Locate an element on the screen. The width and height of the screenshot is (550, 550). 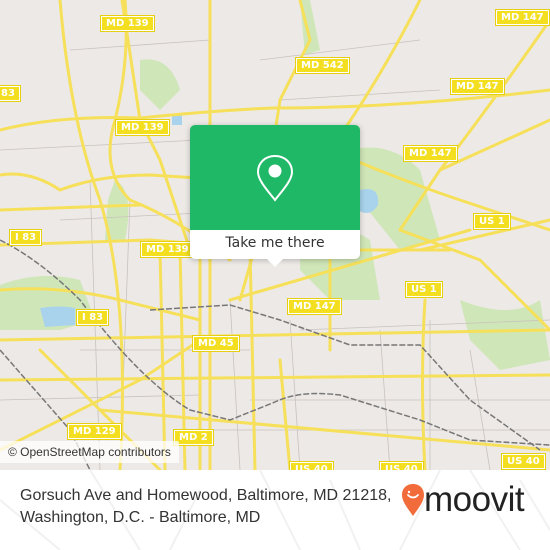
location-popup: Take me there is located at coordinates (275, 196).